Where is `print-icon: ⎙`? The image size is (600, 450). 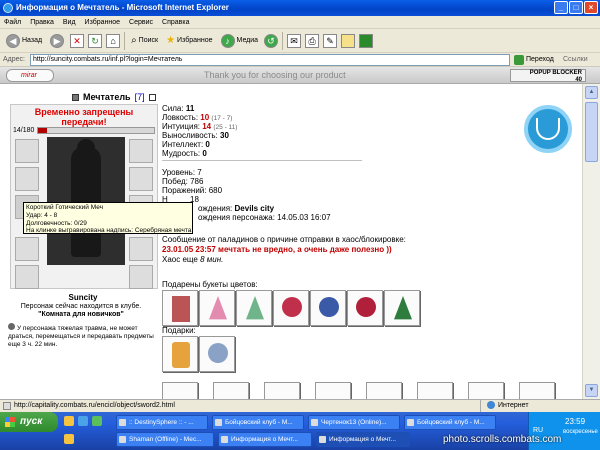 print-icon: ⎙ is located at coordinates (312, 40).